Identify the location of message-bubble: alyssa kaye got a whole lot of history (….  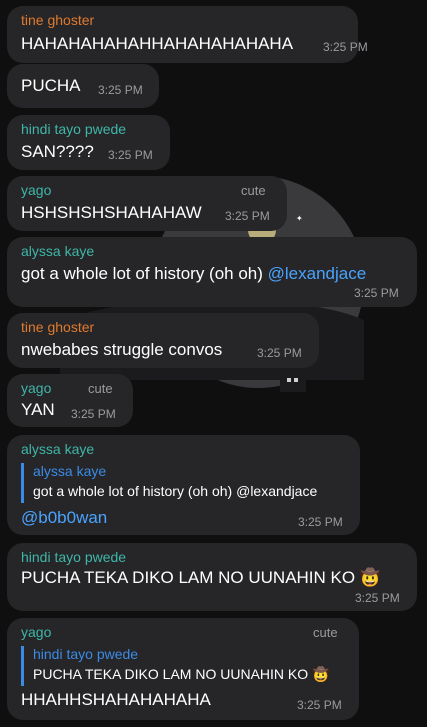
(212, 272).